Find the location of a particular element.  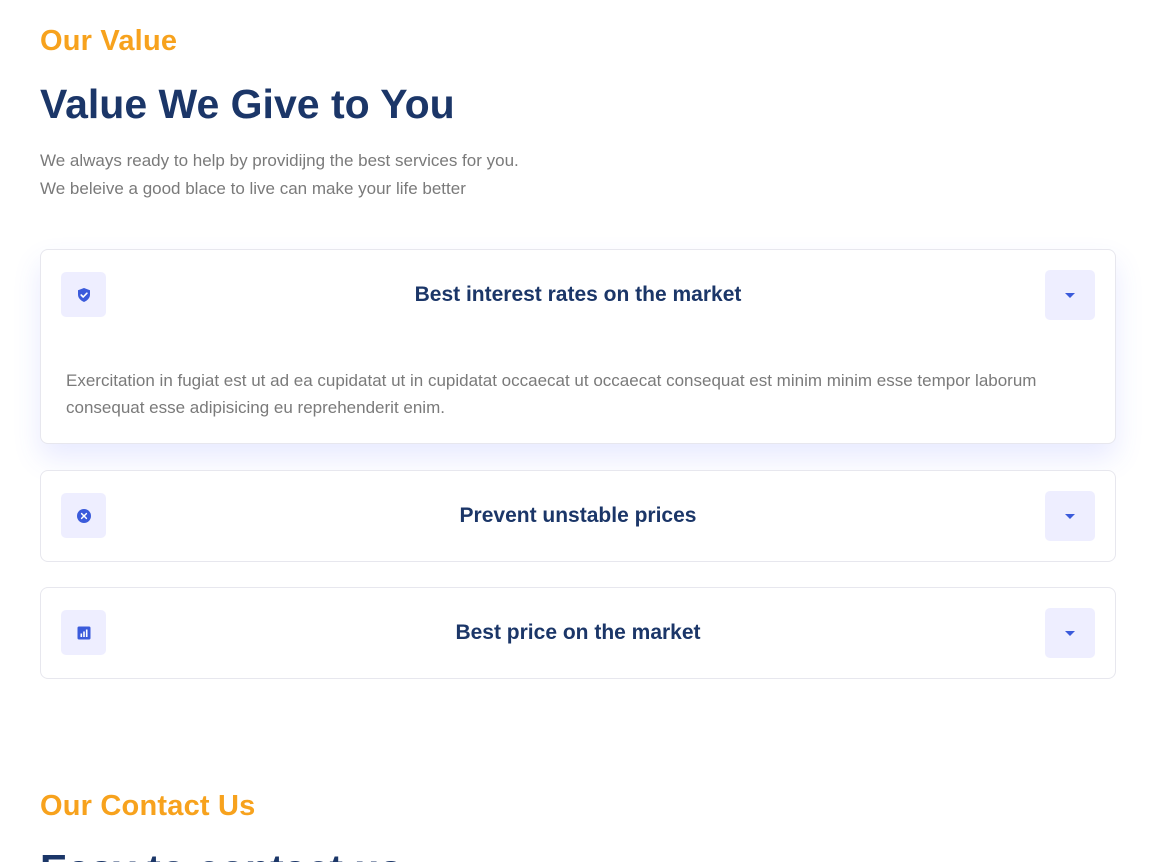

contact-eyebrow: Our Contact Us is located at coordinates (148, 806).